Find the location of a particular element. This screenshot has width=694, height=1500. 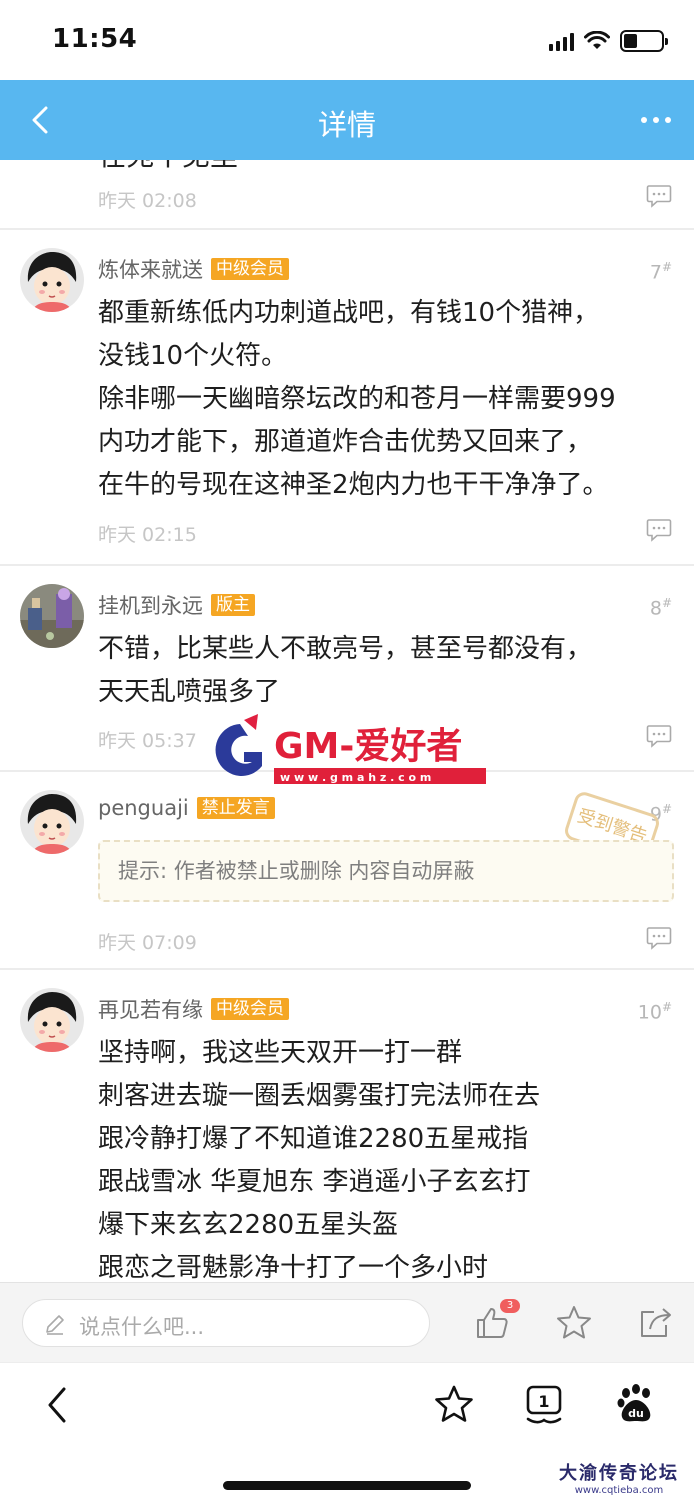

floor-number: 7# is located at coordinates (660, 272).